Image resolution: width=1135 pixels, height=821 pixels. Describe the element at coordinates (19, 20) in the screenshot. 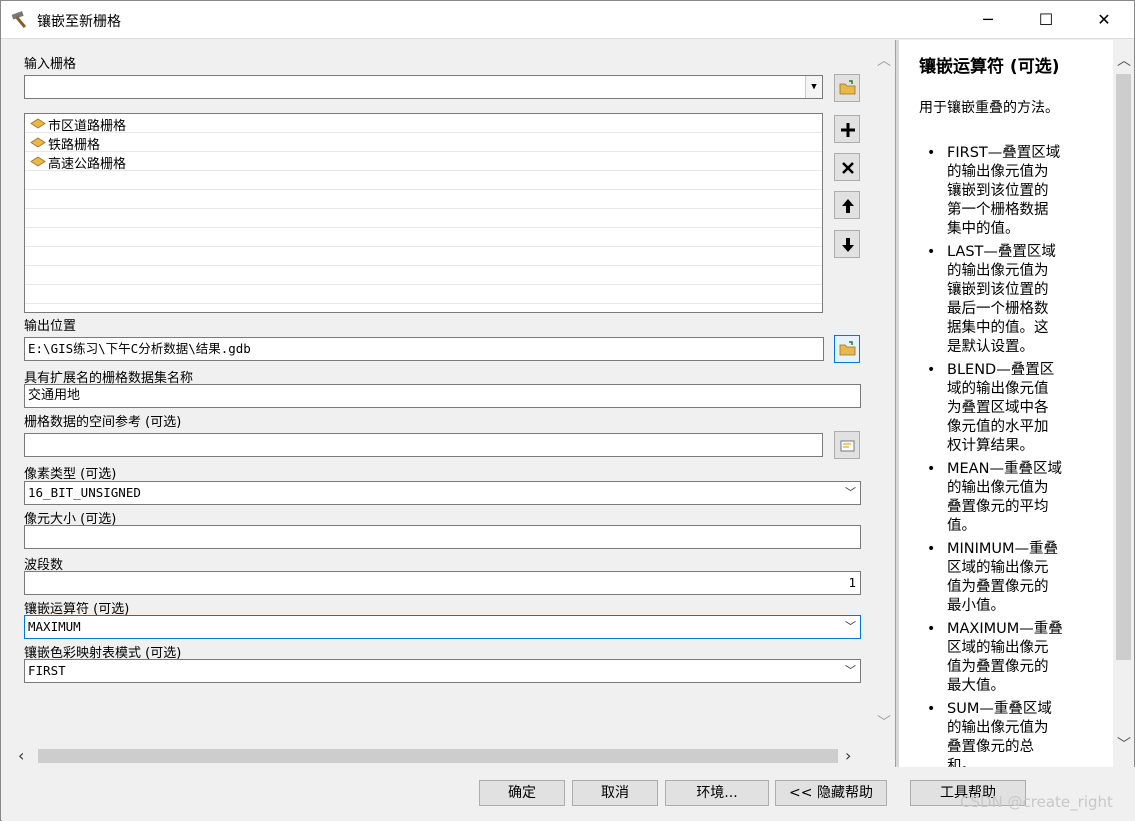

I see `hammer-icon` at that location.